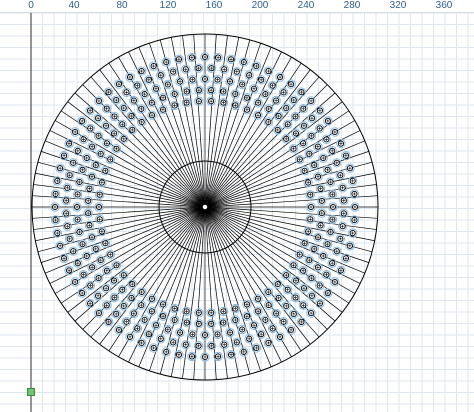  Describe the element at coordinates (237, 6) in the screenshot. I see `horizontal-ruler: 0 40 80 120 160 200 240 280 320 360` at that location.